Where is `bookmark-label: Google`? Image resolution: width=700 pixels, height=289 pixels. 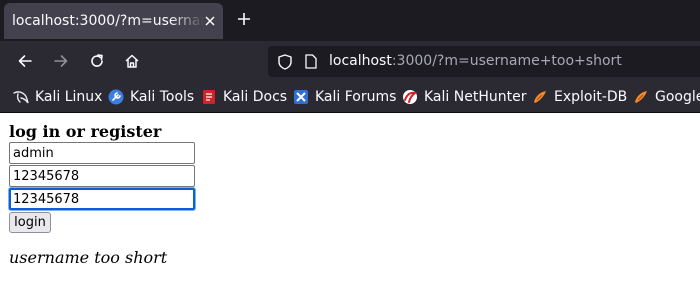
bookmark-label: Google is located at coordinates (677, 97).